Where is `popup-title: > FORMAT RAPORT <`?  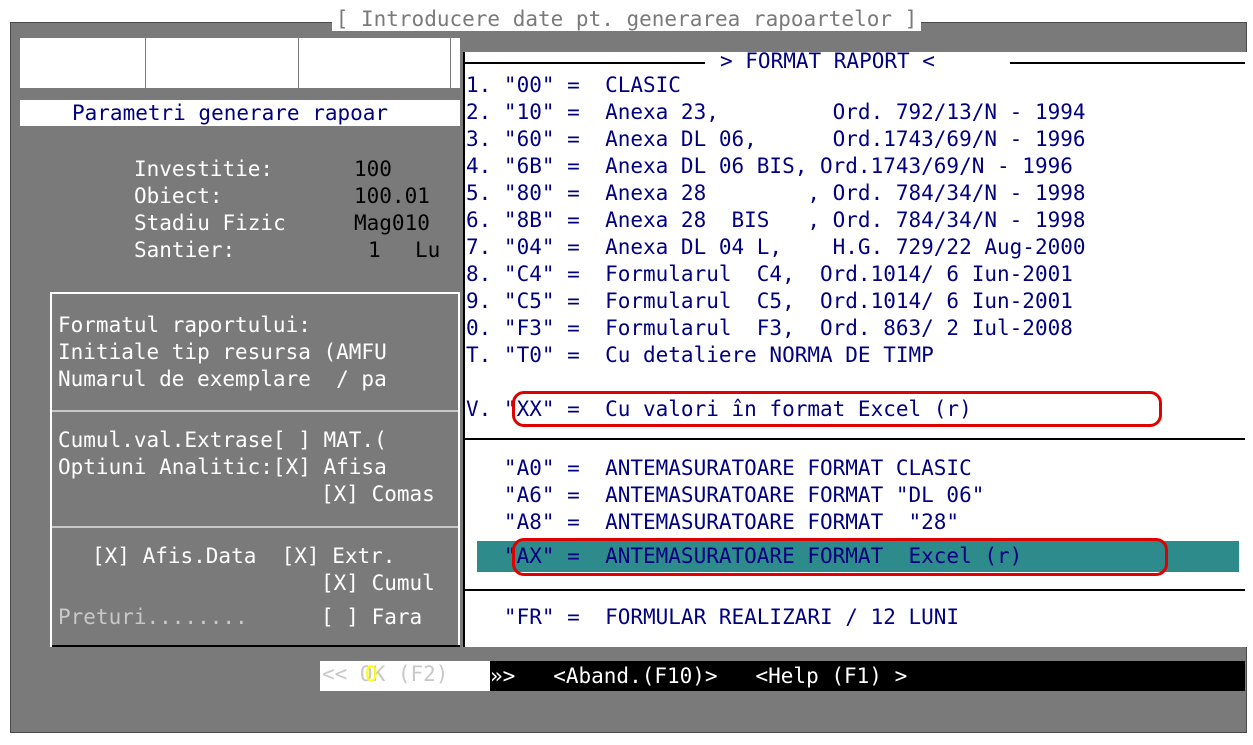 popup-title: > FORMAT RAPORT < is located at coordinates (827, 61).